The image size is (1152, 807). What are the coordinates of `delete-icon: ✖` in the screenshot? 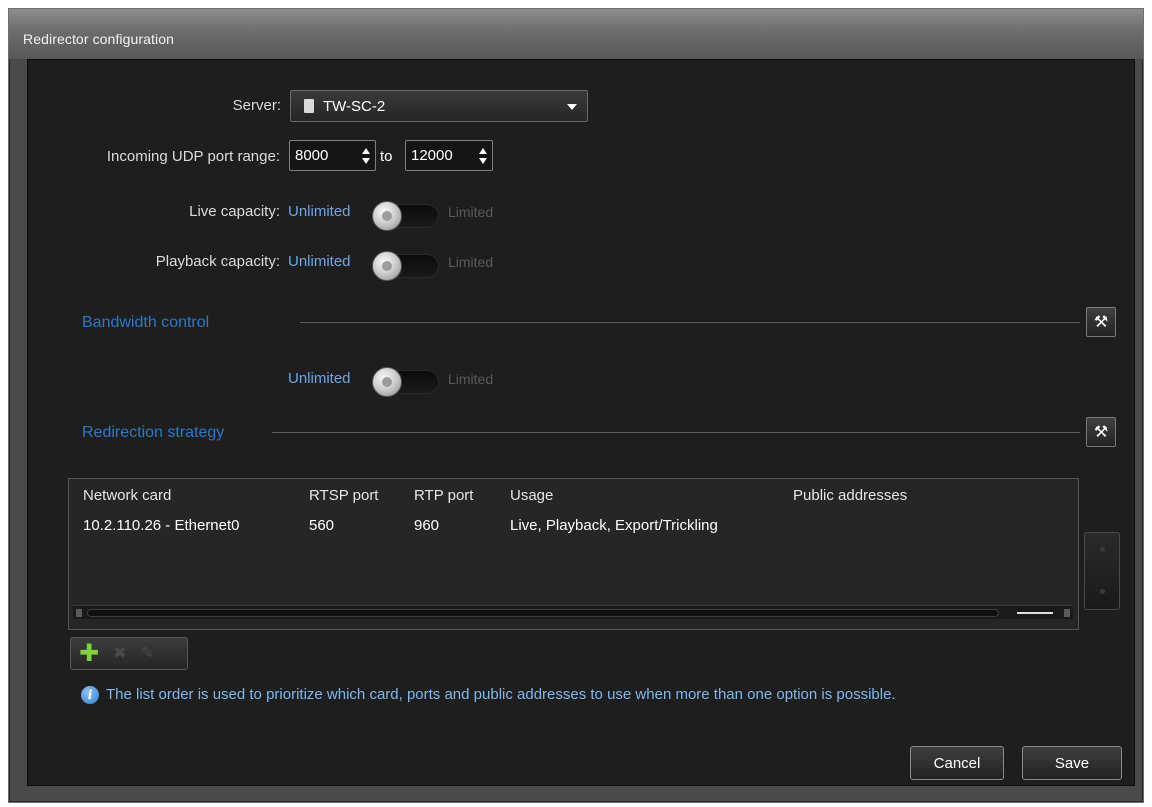 It's located at (119, 653).